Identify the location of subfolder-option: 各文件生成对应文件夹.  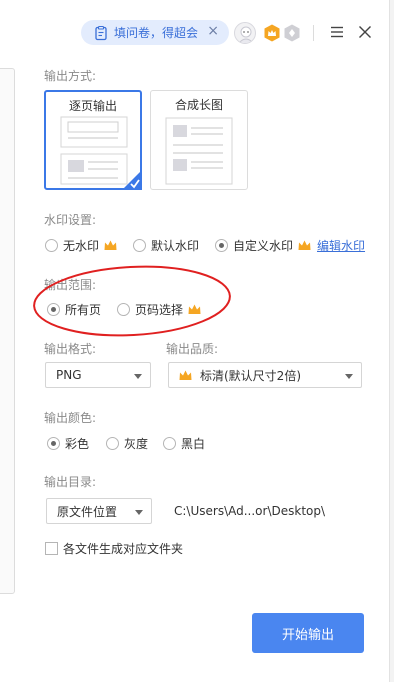
(114, 548).